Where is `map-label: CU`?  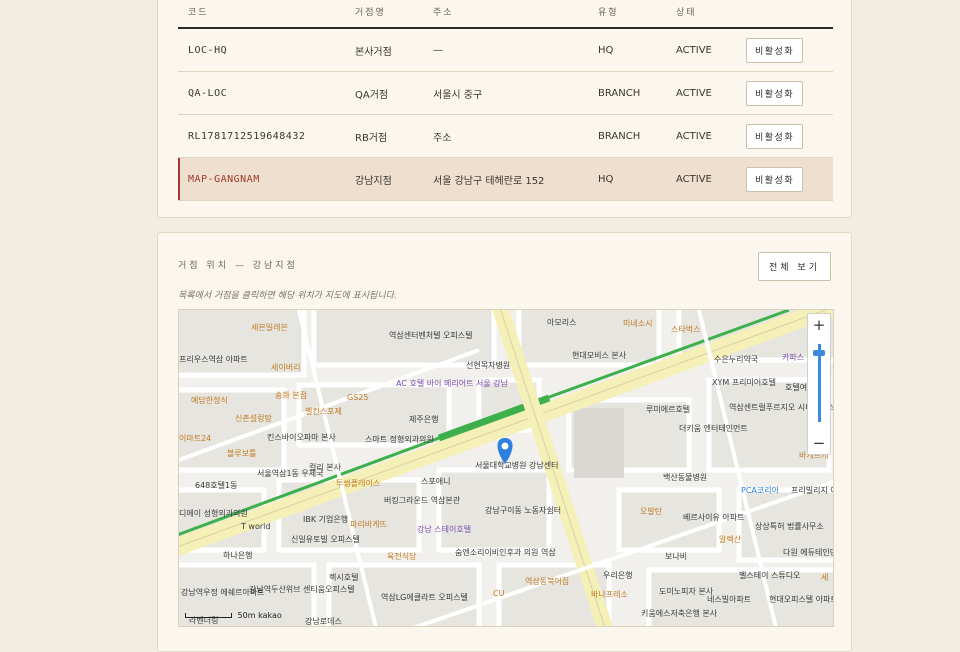 map-label: CU is located at coordinates (499, 593).